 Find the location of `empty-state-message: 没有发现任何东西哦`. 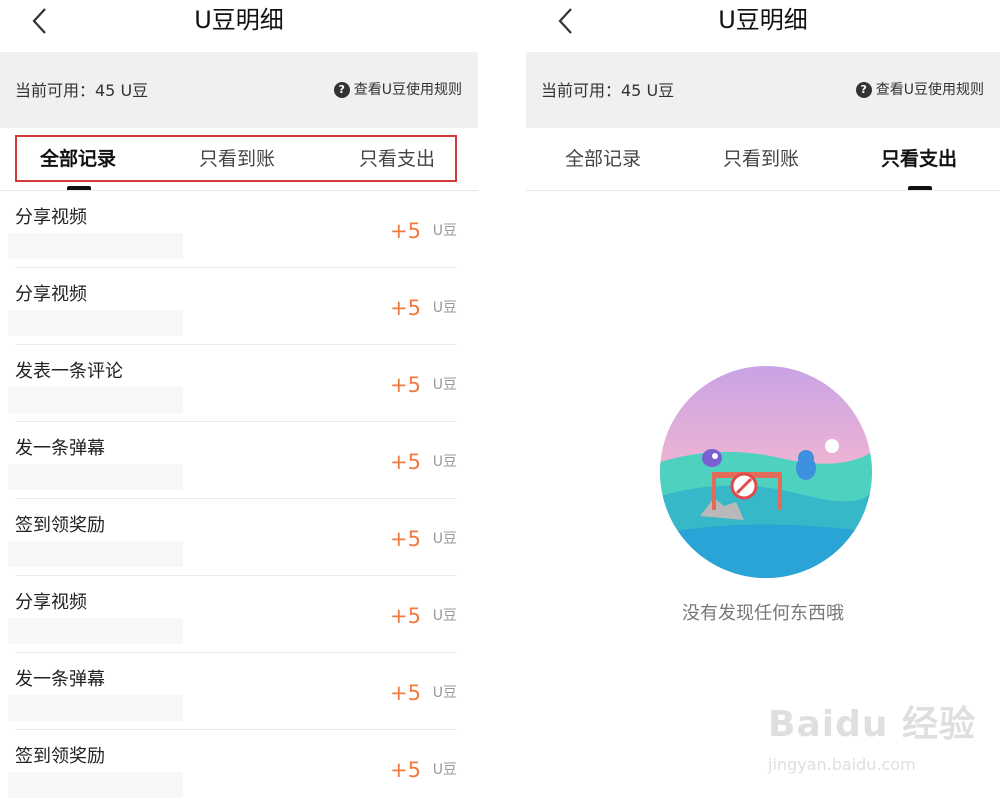

empty-state-message: 没有发现任何东西哦 is located at coordinates (763, 613).